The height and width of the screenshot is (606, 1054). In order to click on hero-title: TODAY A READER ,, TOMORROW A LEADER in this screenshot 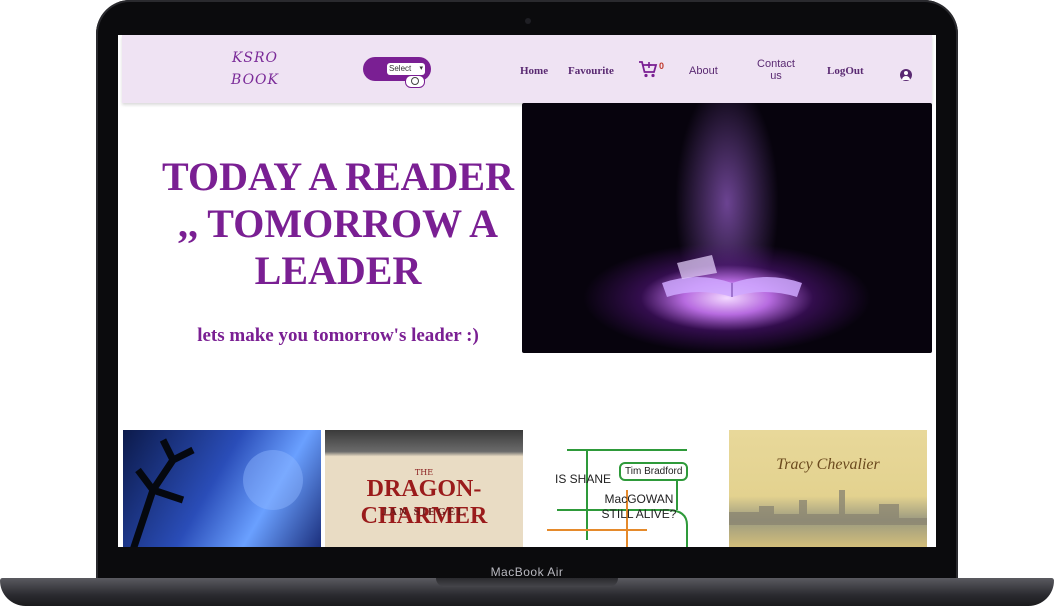, I will do `click(338, 223)`.